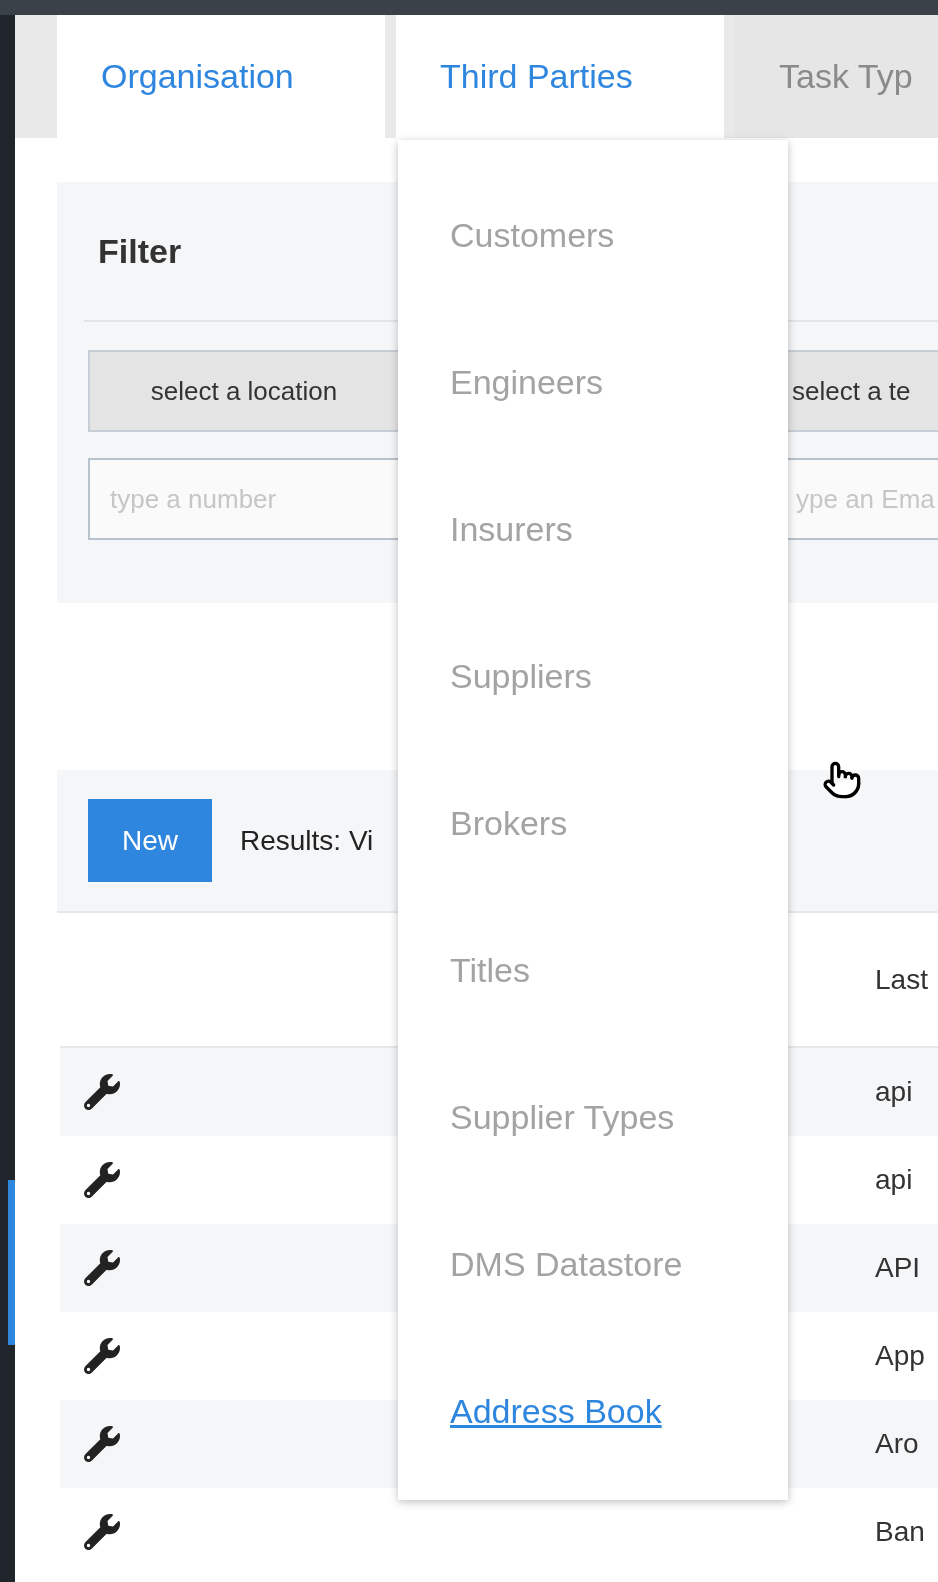  I want to click on new-button: New, so click(150, 840).